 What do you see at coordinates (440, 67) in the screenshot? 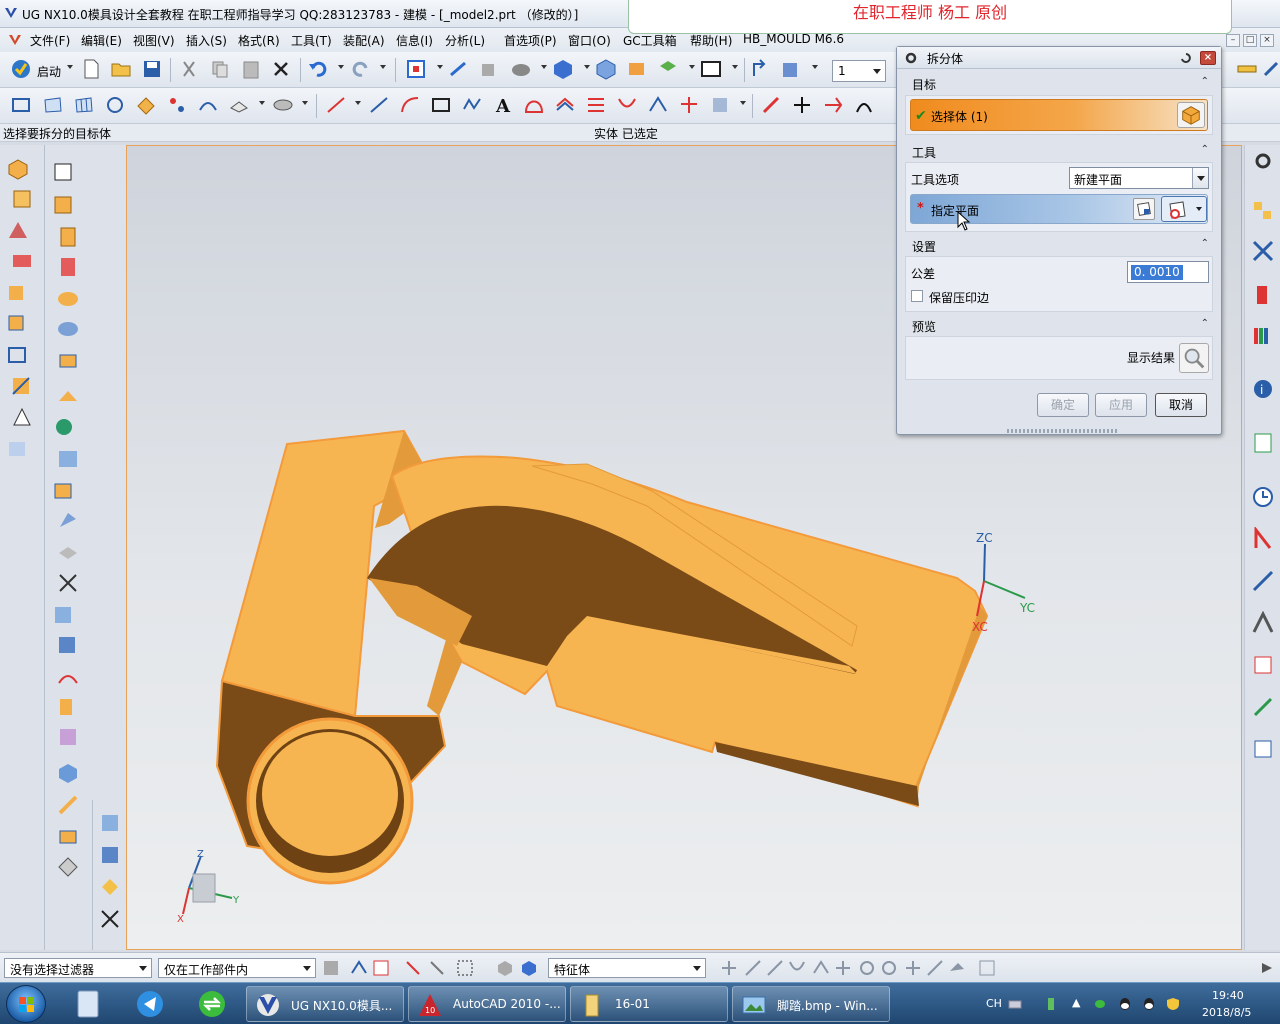
I see `view-dropdown-icon` at bounding box center [440, 67].